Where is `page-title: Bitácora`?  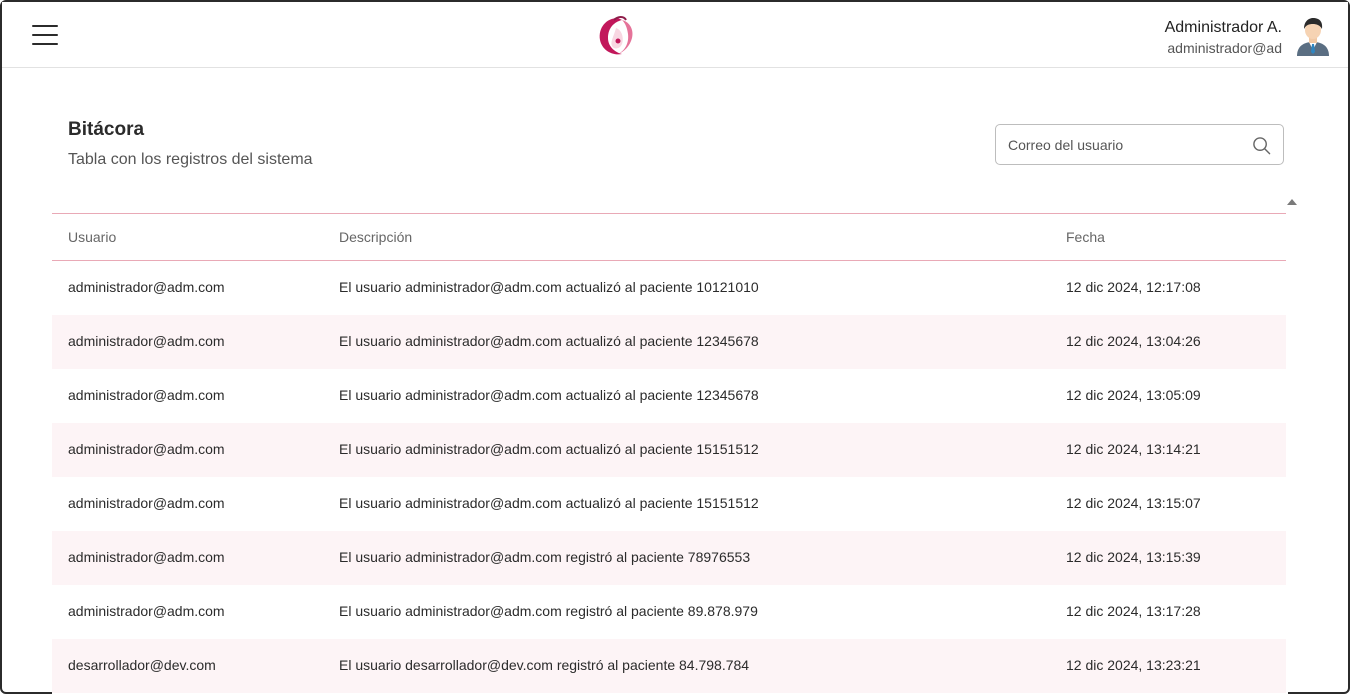
page-title: Bitácora is located at coordinates (106, 129).